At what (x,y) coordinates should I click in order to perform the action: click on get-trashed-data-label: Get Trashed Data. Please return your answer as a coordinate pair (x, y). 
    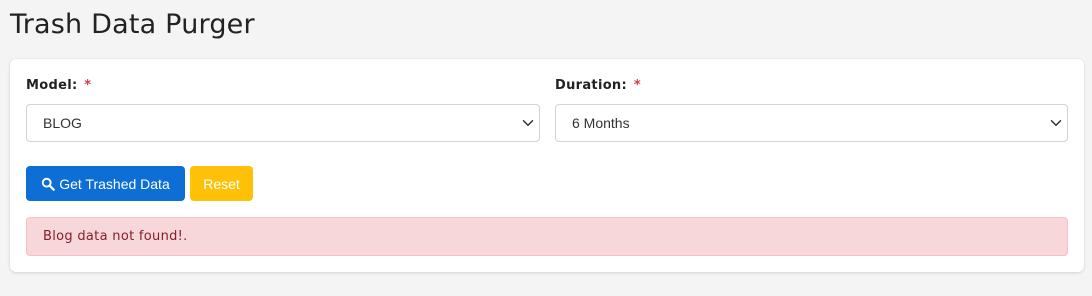
    Looking at the image, I should click on (114, 183).